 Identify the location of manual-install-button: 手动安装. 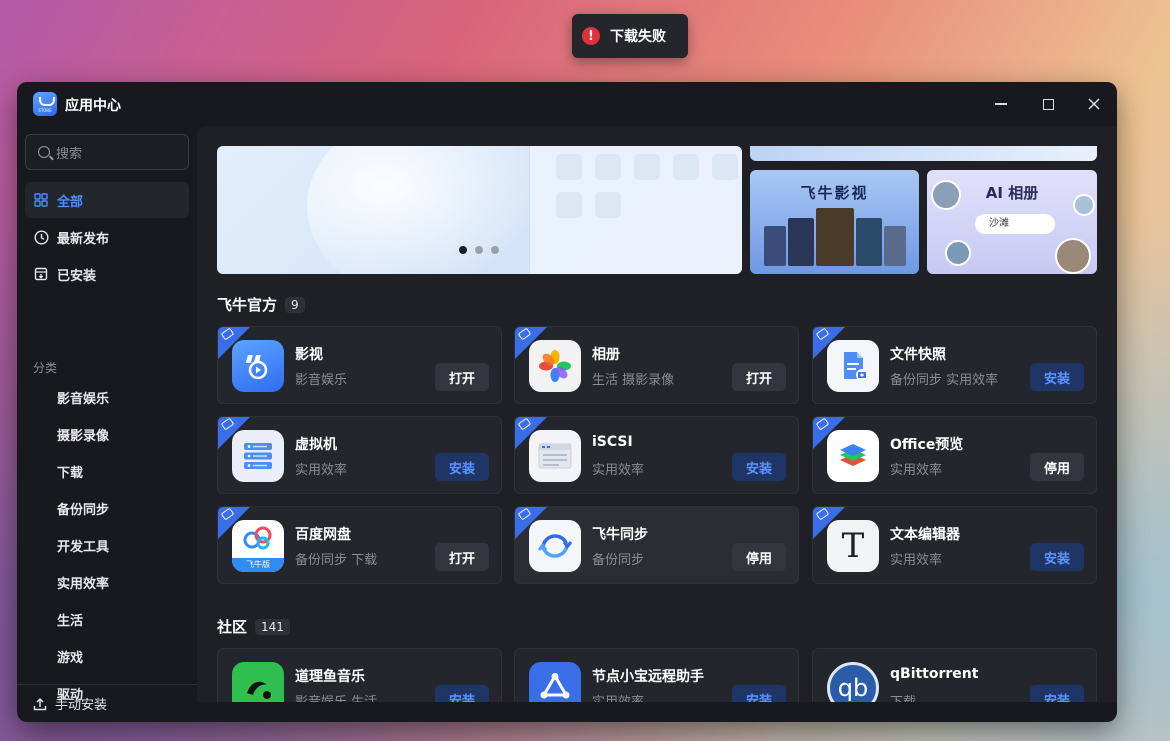
(107, 703).